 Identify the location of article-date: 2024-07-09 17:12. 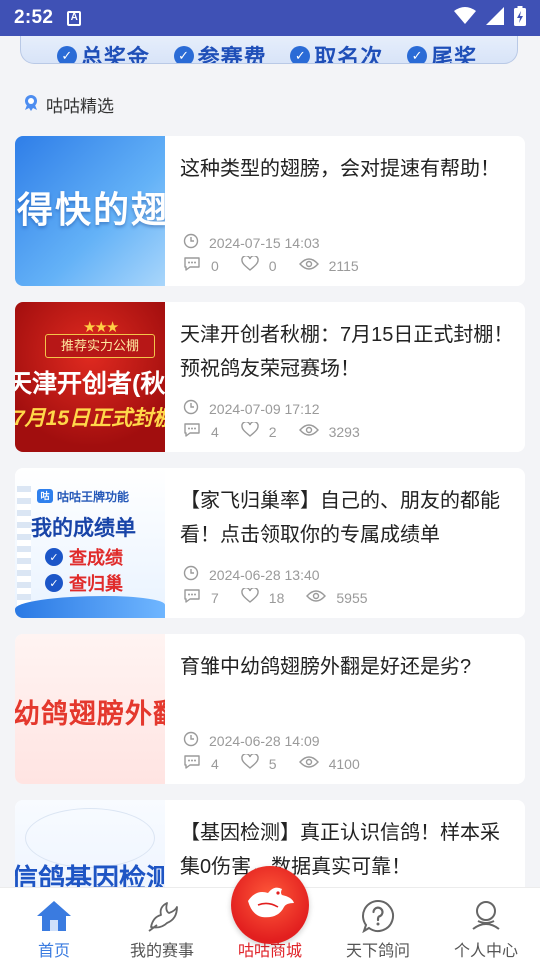
(264, 408).